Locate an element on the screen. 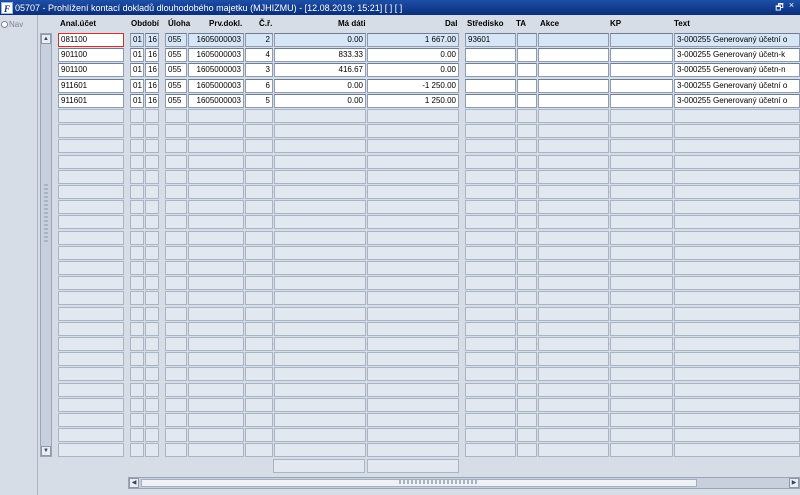  nav-button: Nav is located at coordinates (12, 24).